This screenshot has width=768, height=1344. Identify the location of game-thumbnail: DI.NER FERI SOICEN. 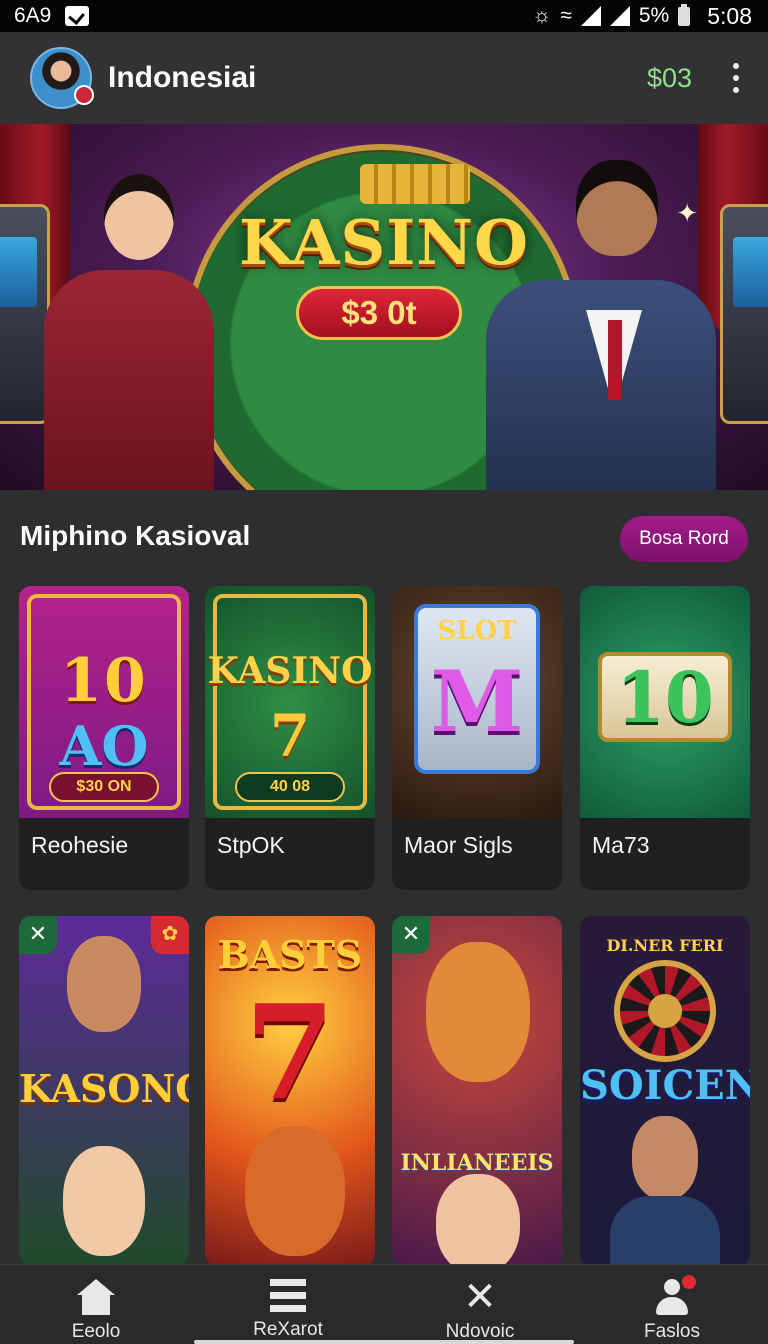
(665, 1091).